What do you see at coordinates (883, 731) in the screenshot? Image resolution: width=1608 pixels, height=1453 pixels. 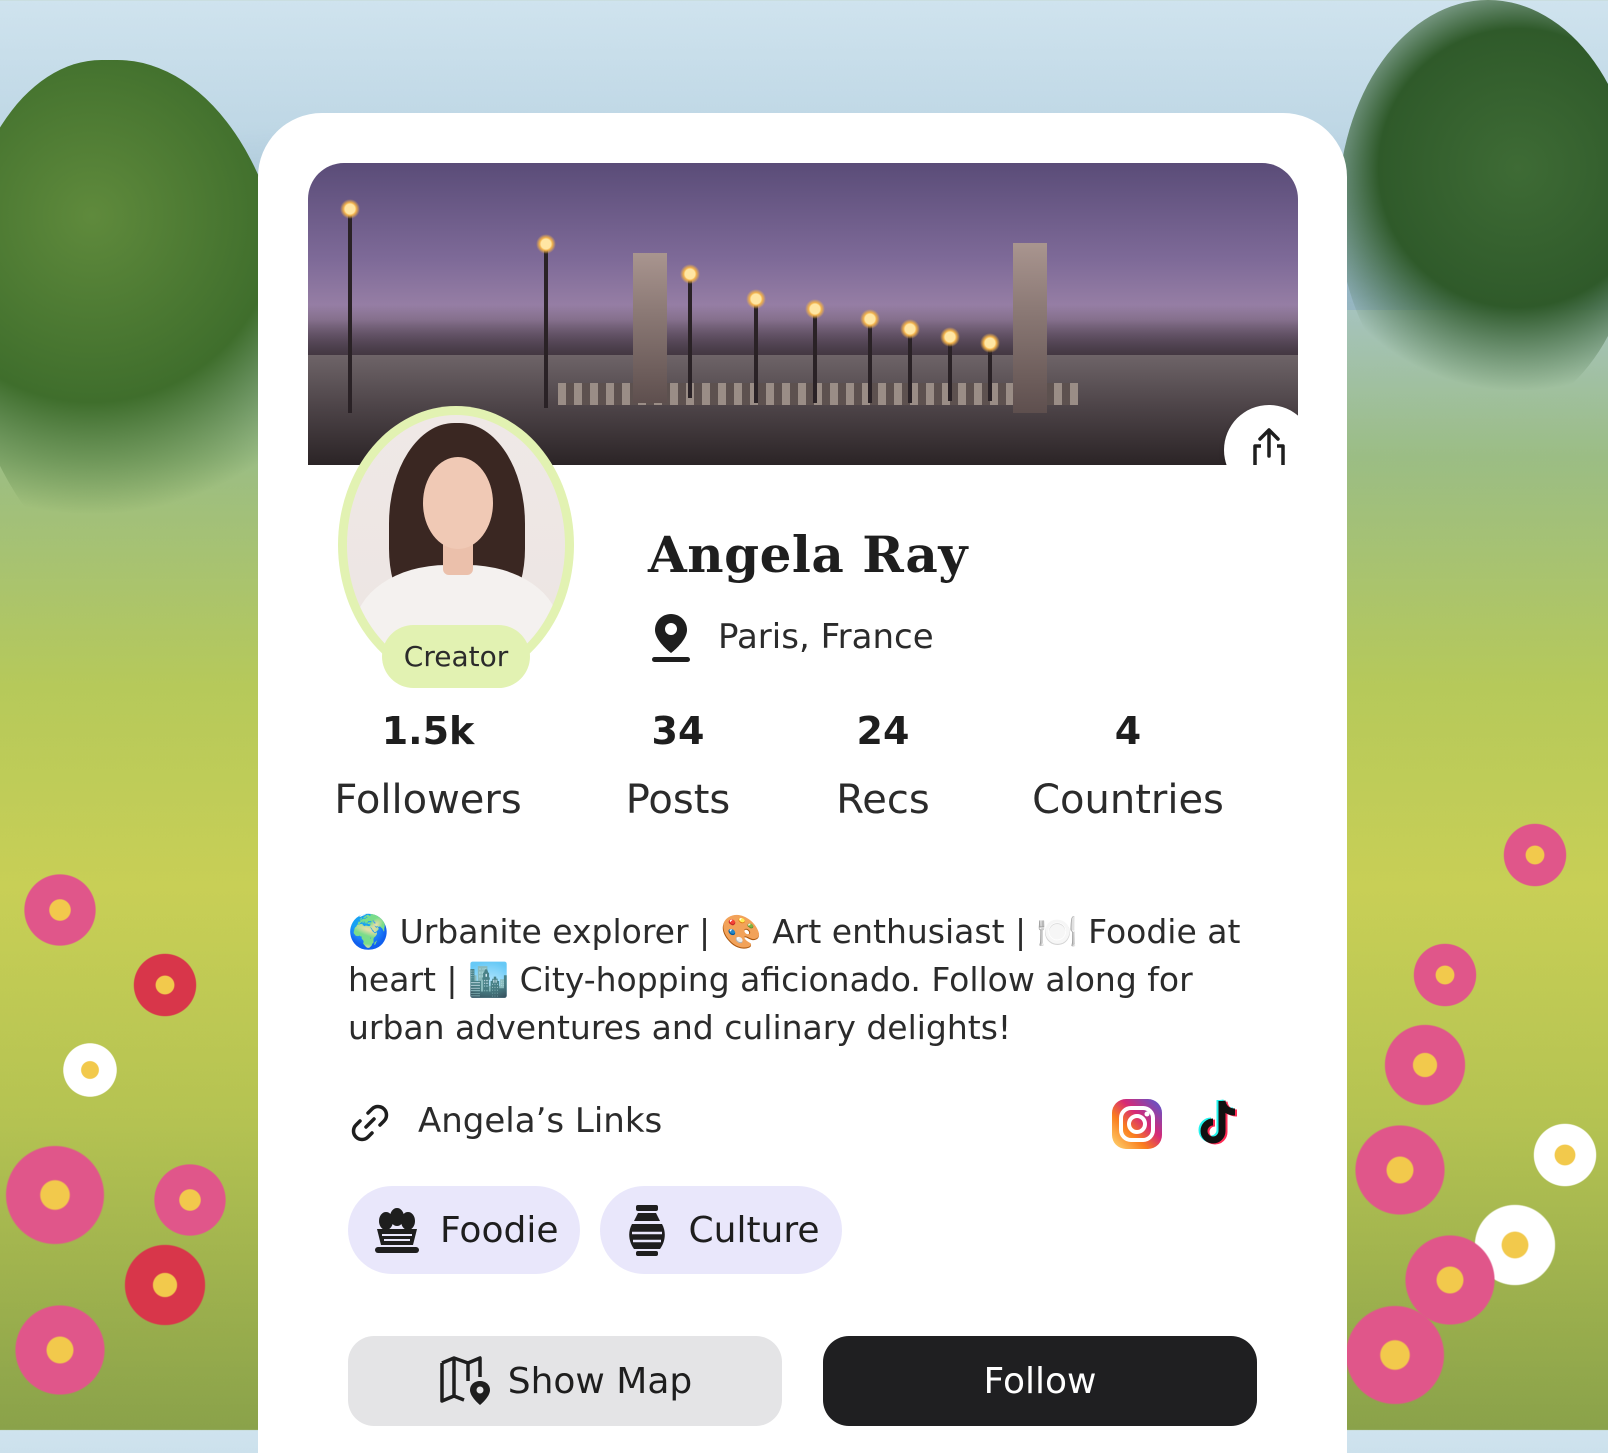 I see `stat-value: 24` at bounding box center [883, 731].